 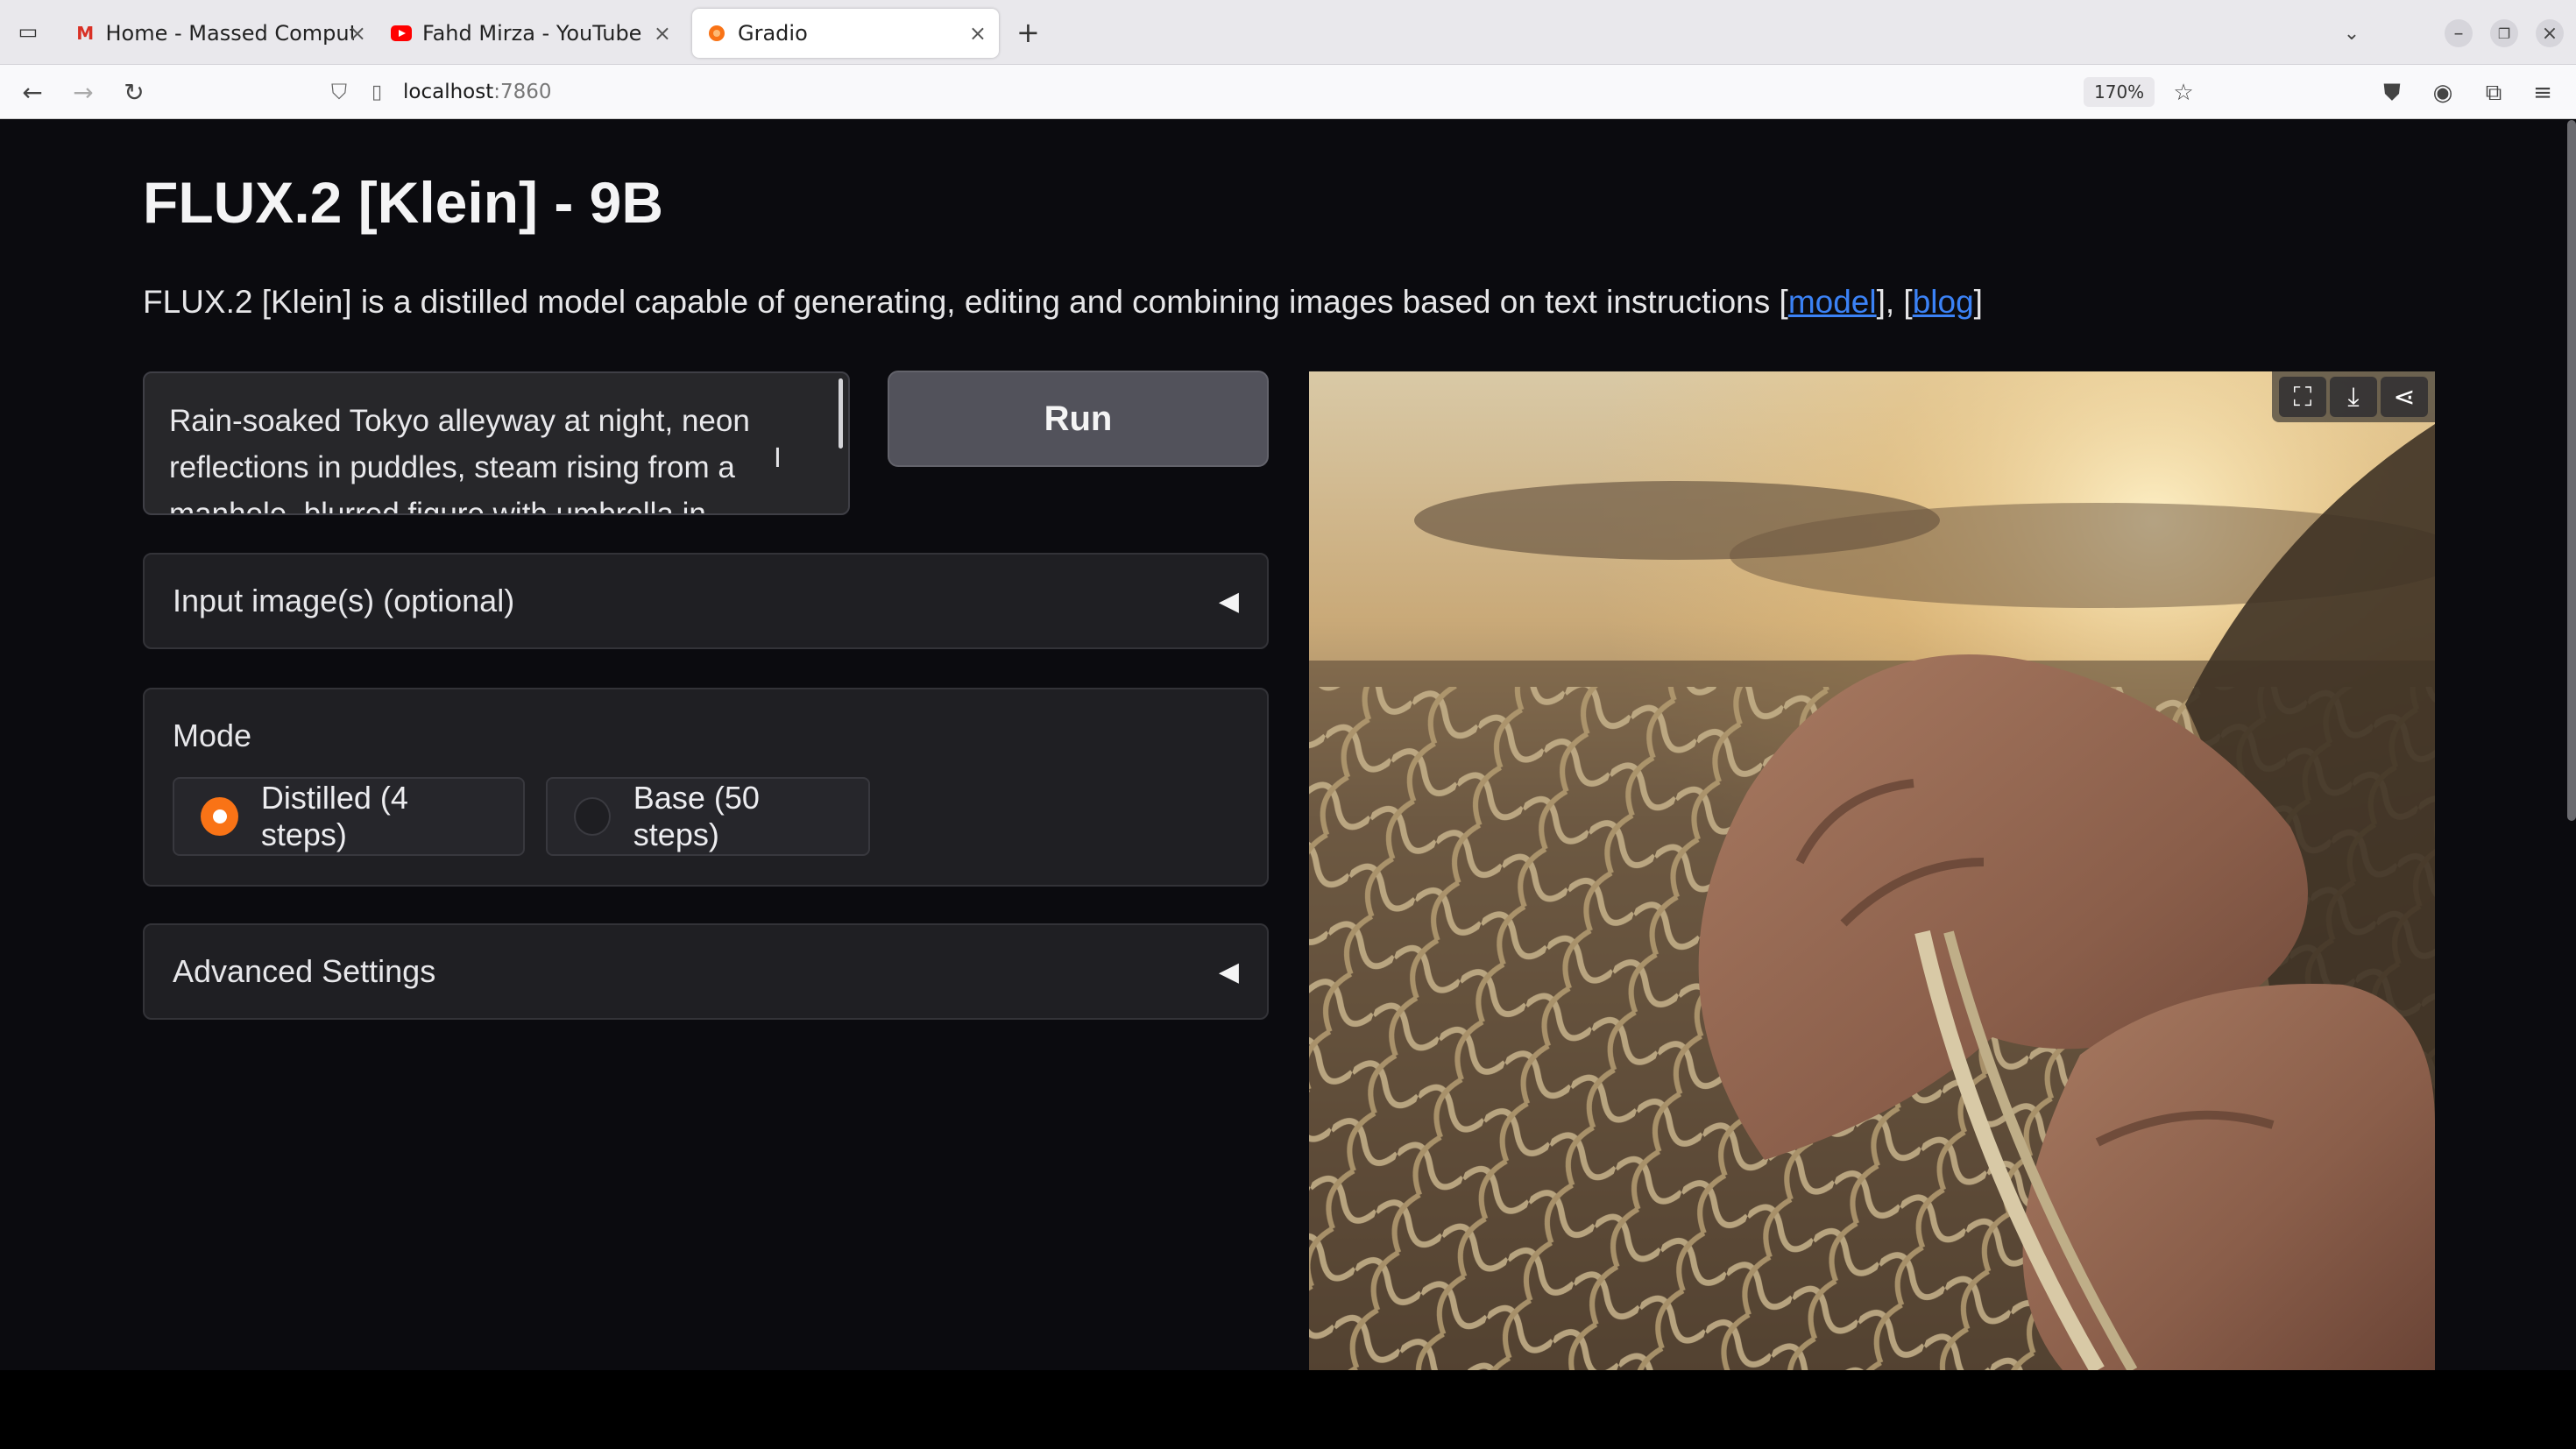 I want to click on radio-selected-icon, so click(x=219, y=816).